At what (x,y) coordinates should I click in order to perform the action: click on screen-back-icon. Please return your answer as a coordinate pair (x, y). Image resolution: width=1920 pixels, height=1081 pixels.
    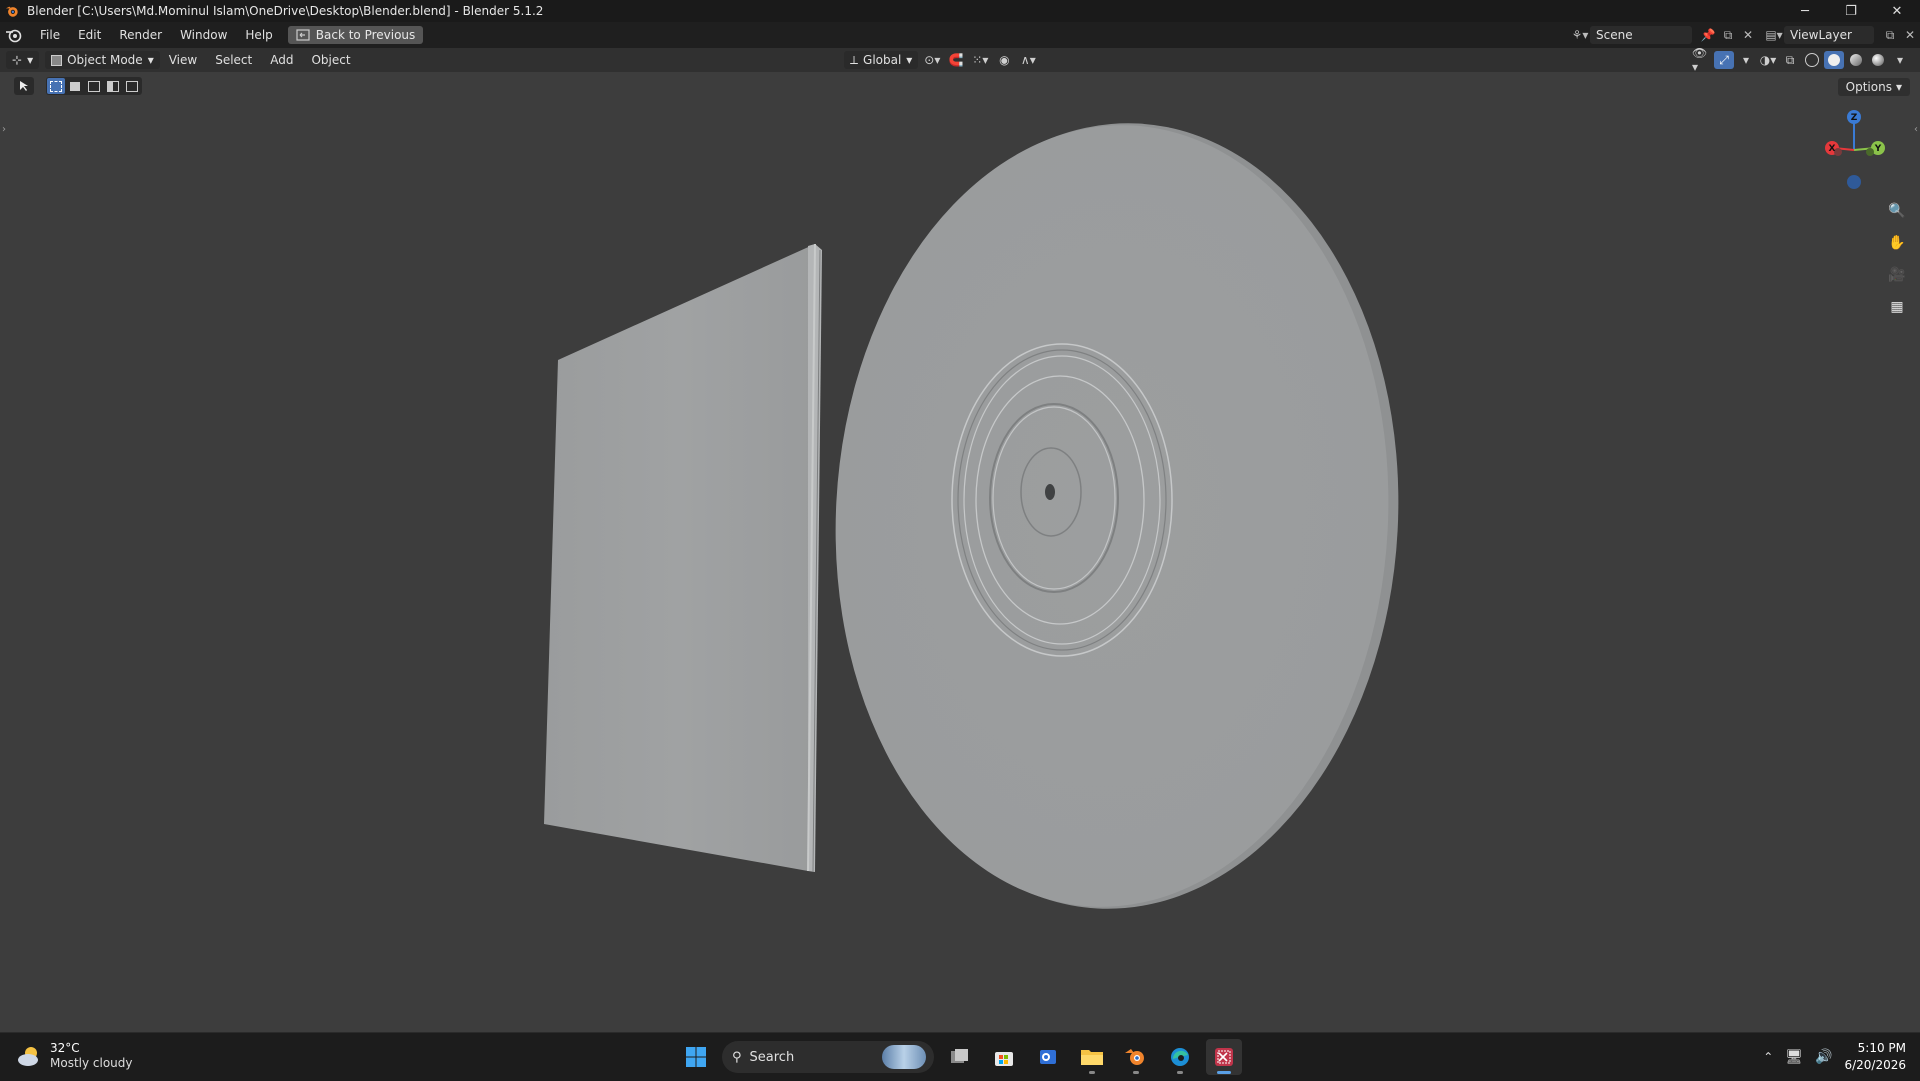
    Looking at the image, I should click on (303, 35).